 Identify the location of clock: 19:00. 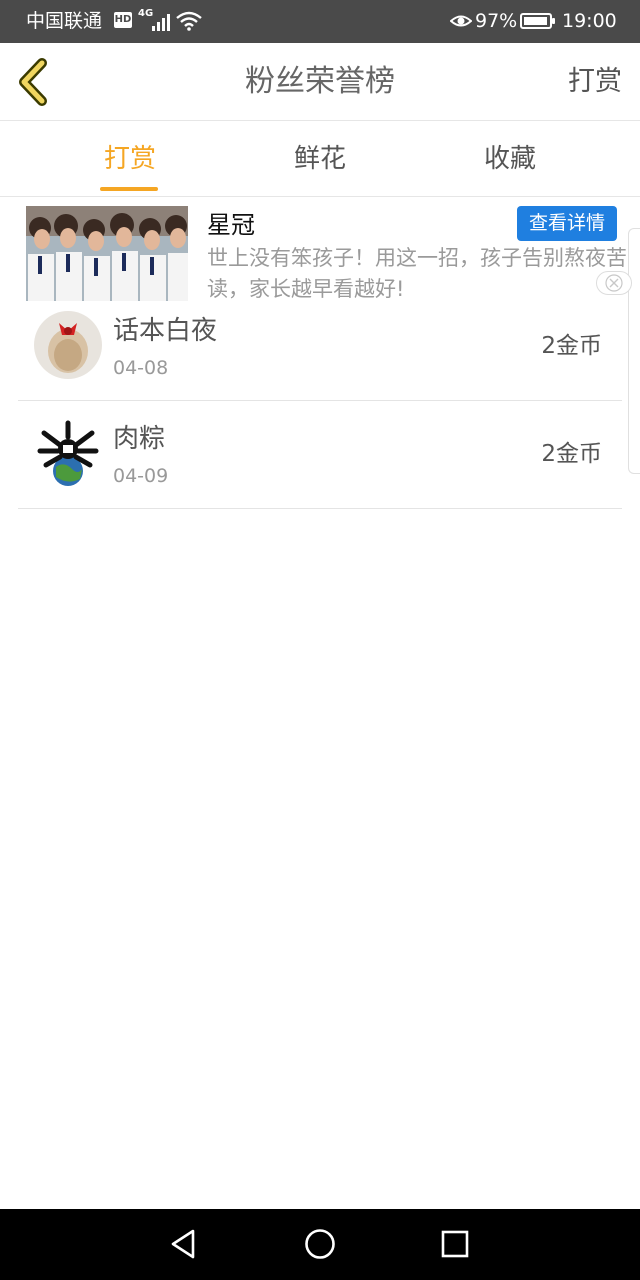
(589, 21).